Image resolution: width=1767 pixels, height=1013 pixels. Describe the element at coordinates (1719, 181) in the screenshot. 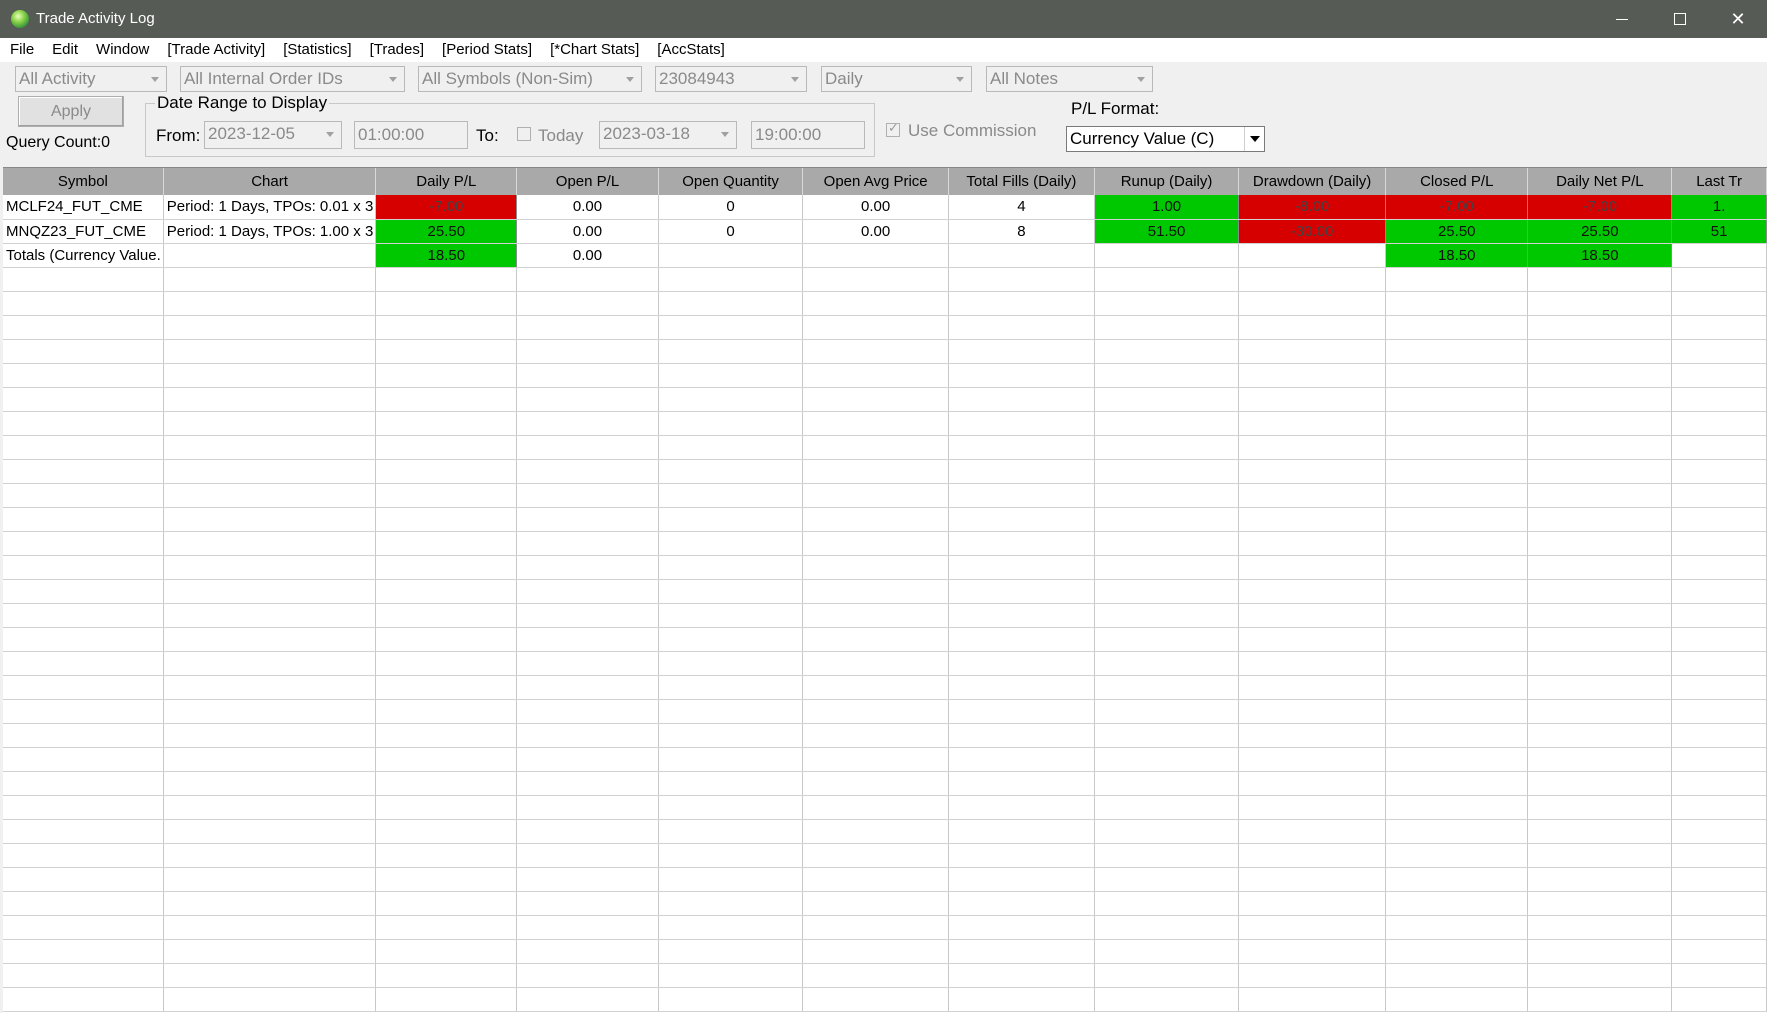

I see `column-header-last-trade: Last Tr` at that location.